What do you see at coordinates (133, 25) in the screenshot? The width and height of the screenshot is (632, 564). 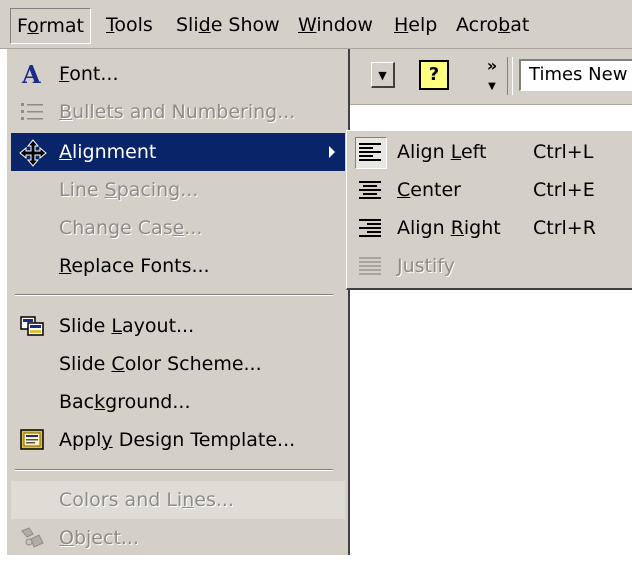 I see `menu-tools-text-rest: ools` at bounding box center [133, 25].